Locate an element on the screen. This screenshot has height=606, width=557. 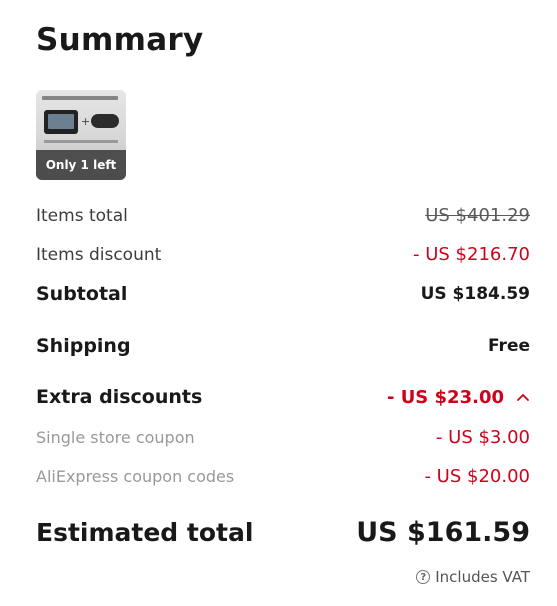
product-image-banner is located at coordinates (80, 98).